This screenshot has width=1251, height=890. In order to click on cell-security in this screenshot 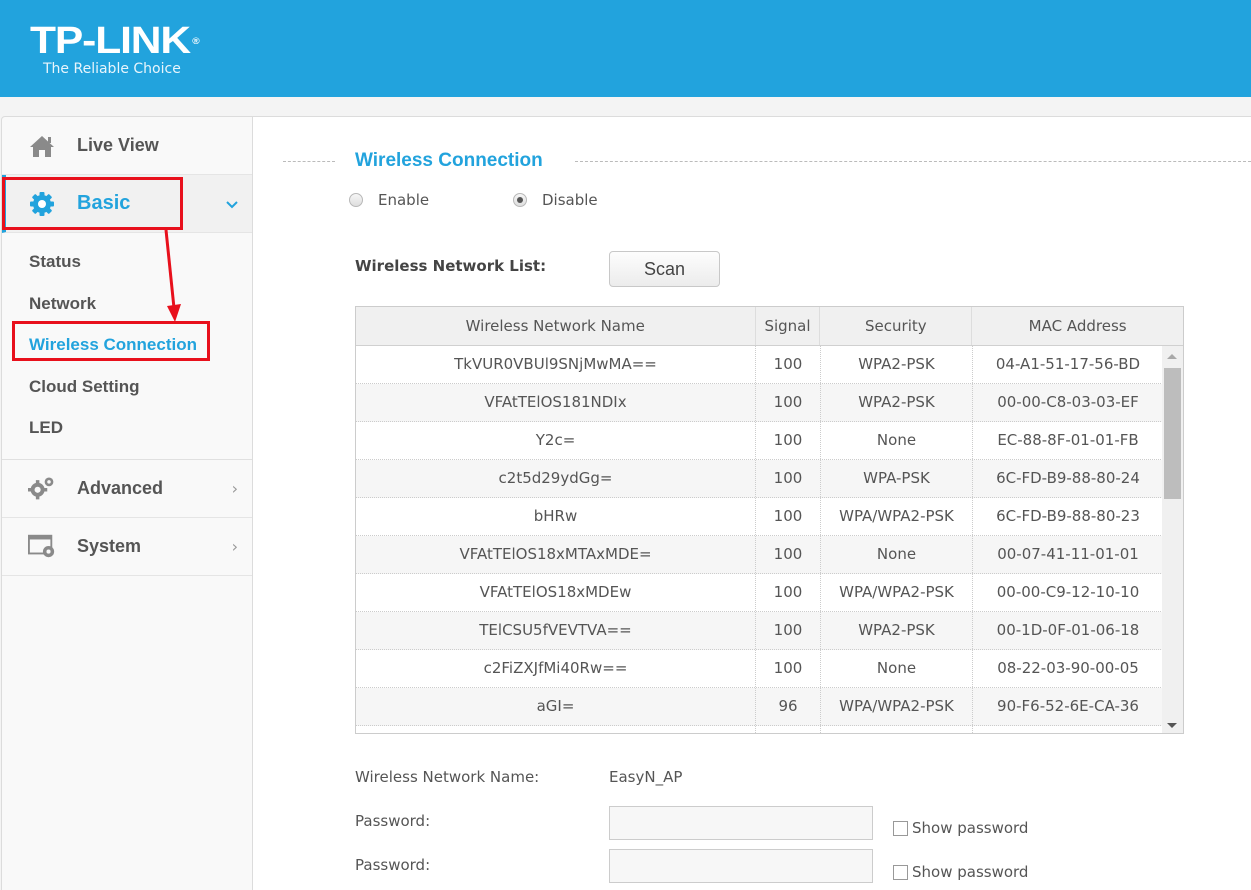, I will do `click(897, 729)`.